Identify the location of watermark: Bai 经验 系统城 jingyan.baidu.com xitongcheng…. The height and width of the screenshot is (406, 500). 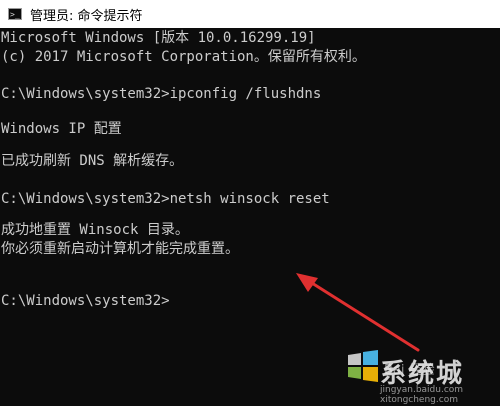
(420, 375).